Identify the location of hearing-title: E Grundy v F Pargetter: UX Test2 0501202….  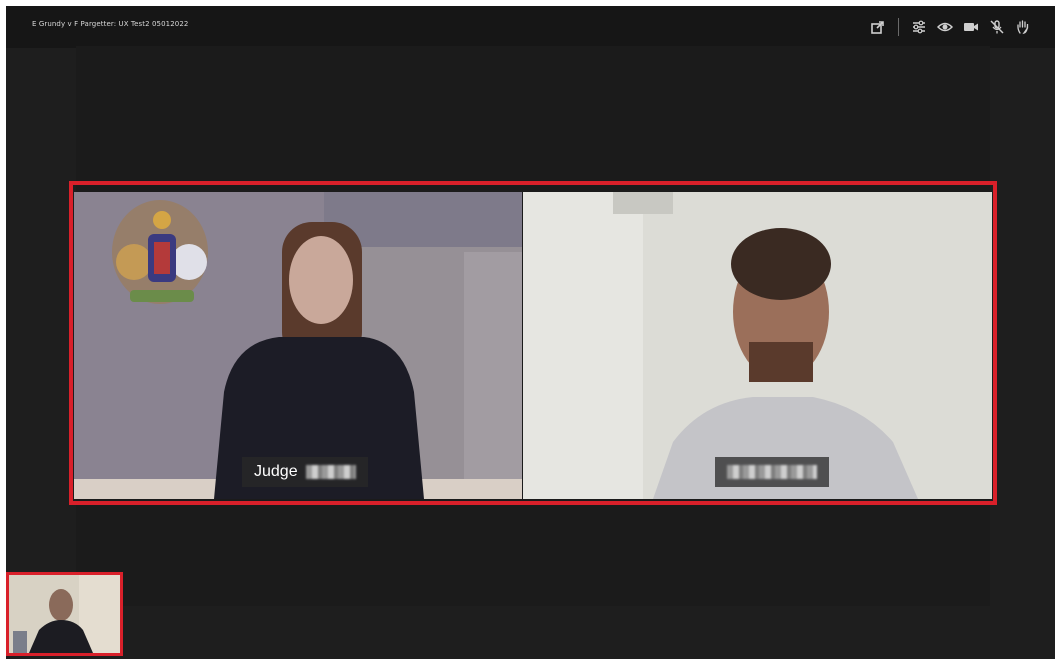
(110, 24).